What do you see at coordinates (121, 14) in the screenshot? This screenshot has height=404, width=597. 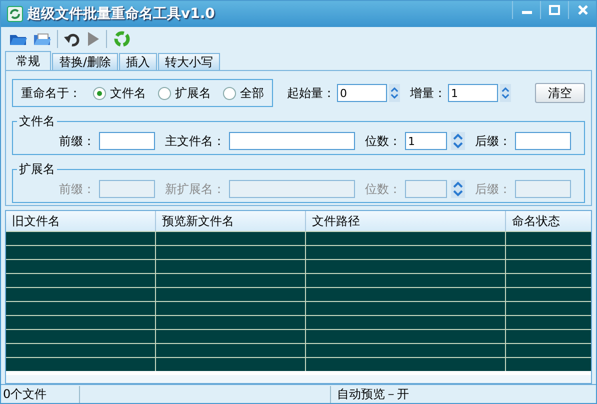 I see `window-title: 超级文件批量重命名工具v1.0` at bounding box center [121, 14].